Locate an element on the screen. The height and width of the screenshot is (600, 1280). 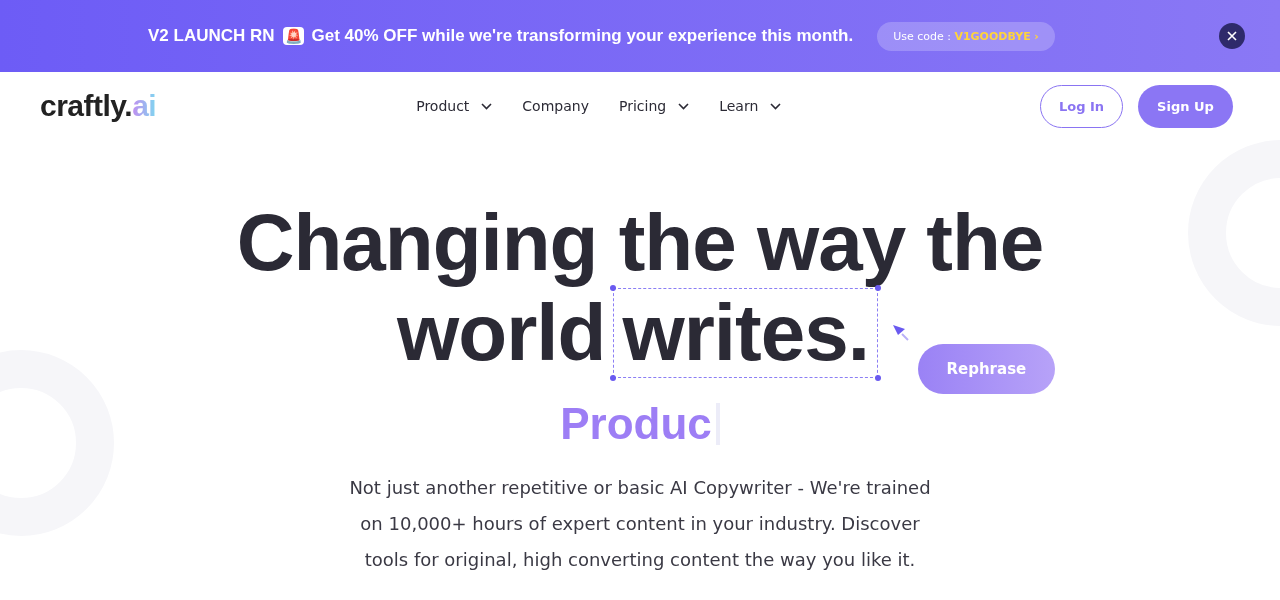
nav-link: Company is located at coordinates (555, 106).